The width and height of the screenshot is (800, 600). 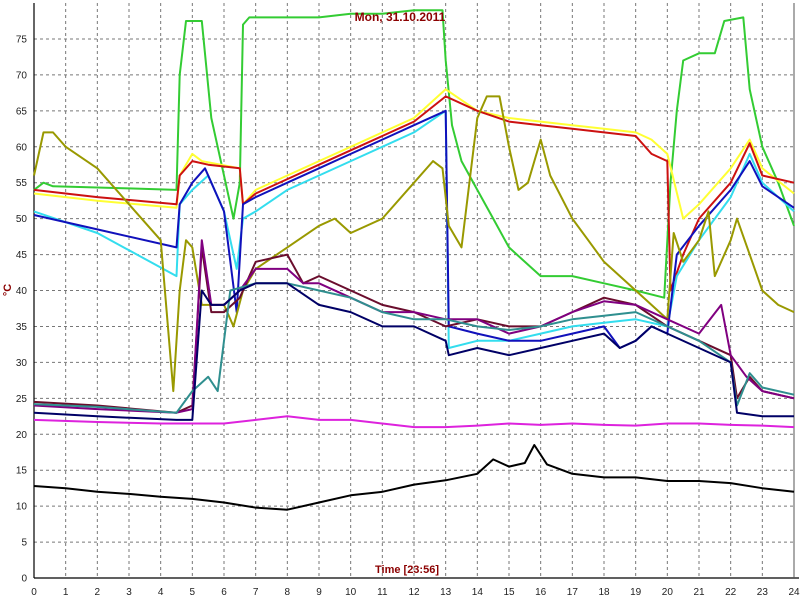 I want to click on x-tick-label: 8, so click(x=288, y=592).